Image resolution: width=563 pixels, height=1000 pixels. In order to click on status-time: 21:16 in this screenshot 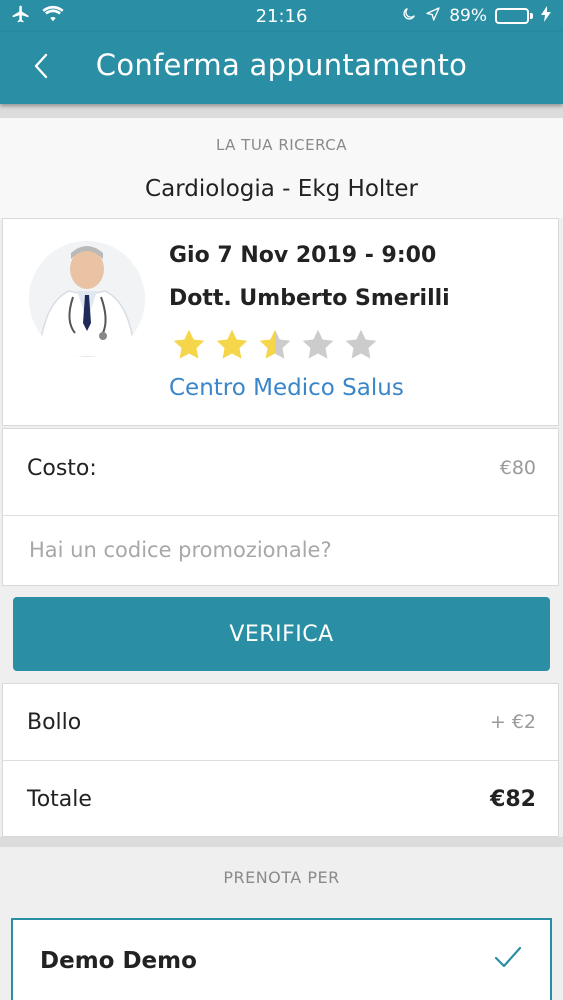, I will do `click(281, 16)`.